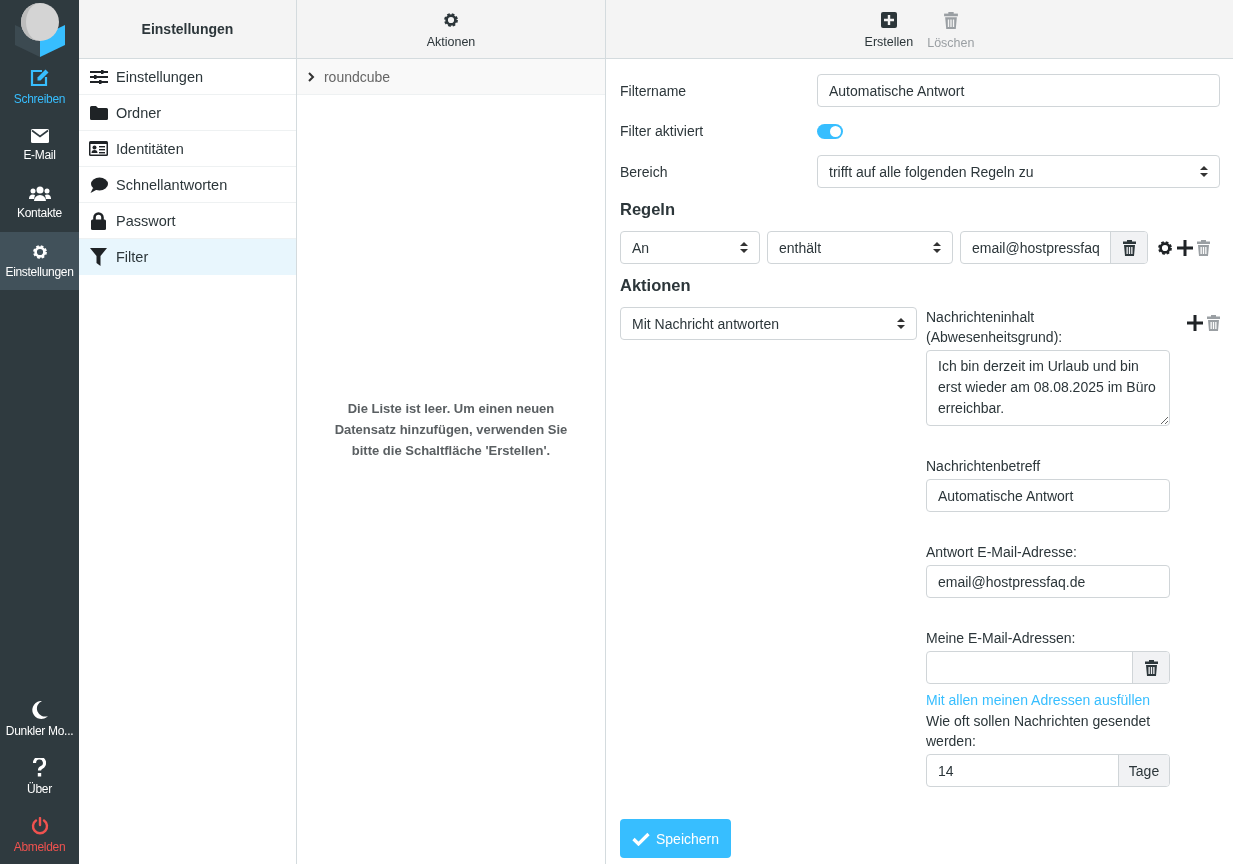  I want to click on checkmark-icon, so click(641, 838).